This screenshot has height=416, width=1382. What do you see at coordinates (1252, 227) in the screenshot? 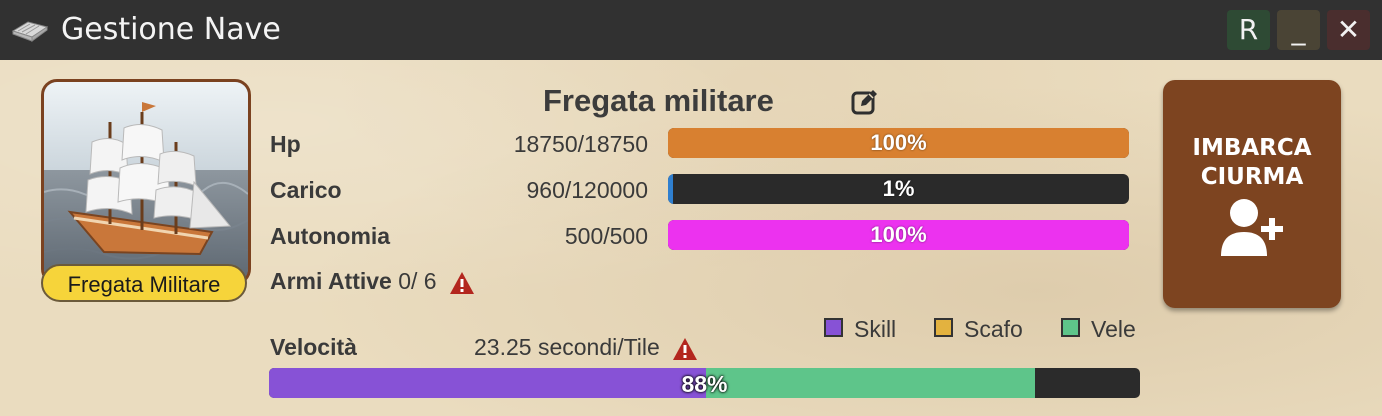
I see `add-user-icon` at bounding box center [1252, 227].